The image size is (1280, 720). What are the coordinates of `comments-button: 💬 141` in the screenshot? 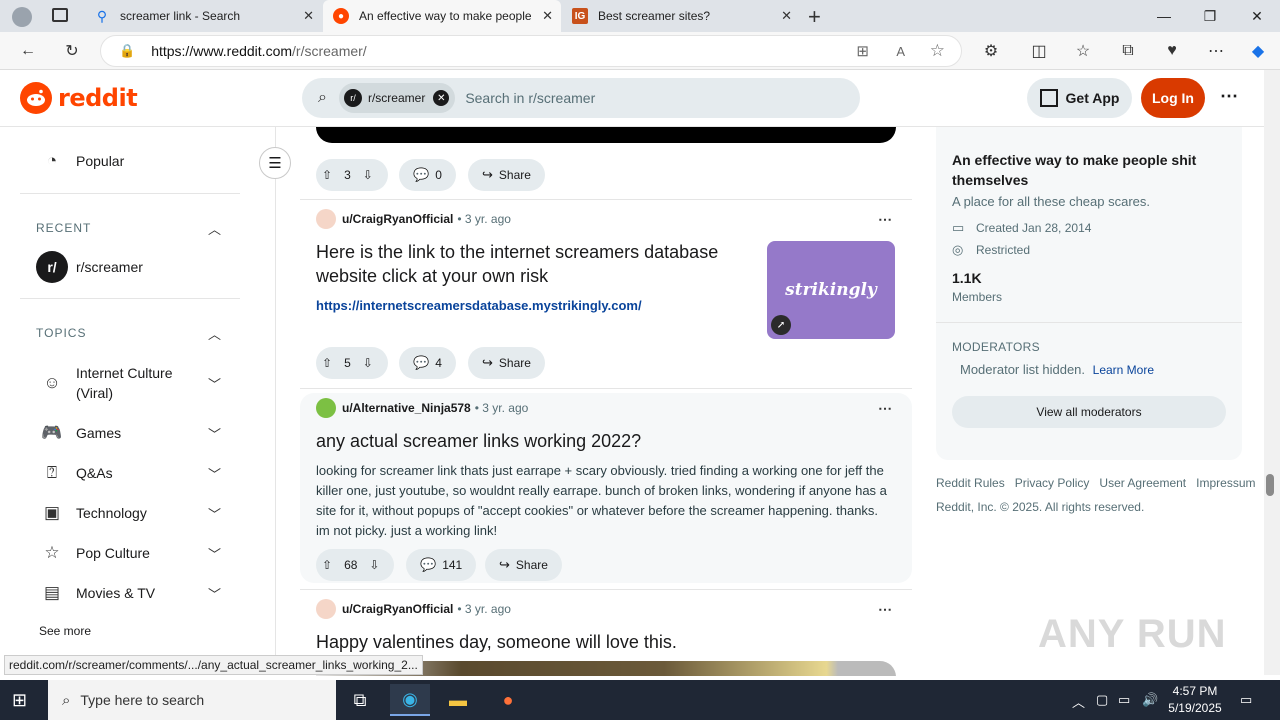 It's located at (441, 565).